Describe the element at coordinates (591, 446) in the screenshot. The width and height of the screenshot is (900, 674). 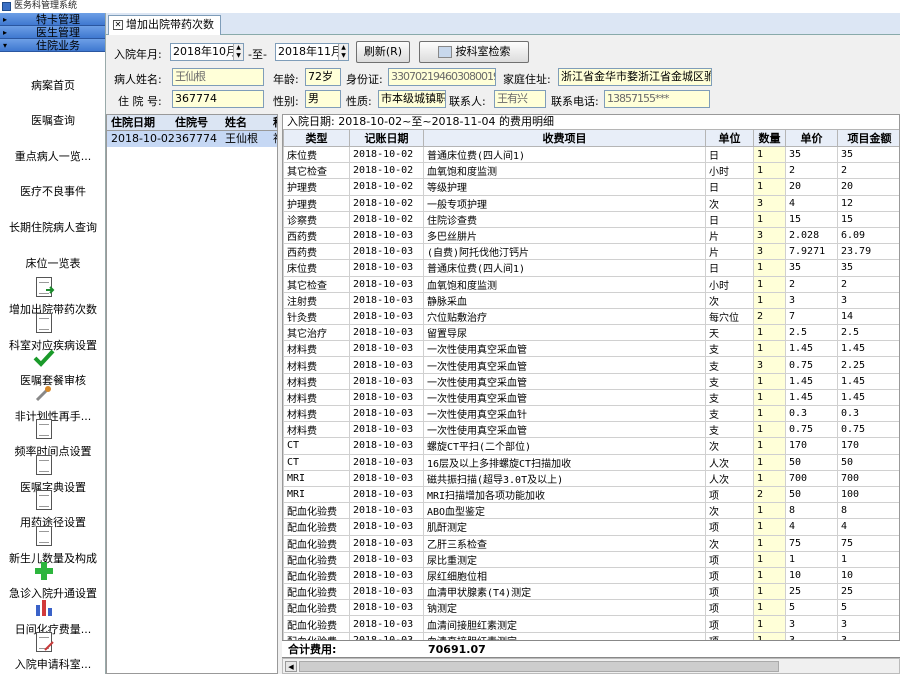
I see `table-row: CT 2018-10-03 螺旋CT平扫(二个部位) 次 1 170 170` at that location.